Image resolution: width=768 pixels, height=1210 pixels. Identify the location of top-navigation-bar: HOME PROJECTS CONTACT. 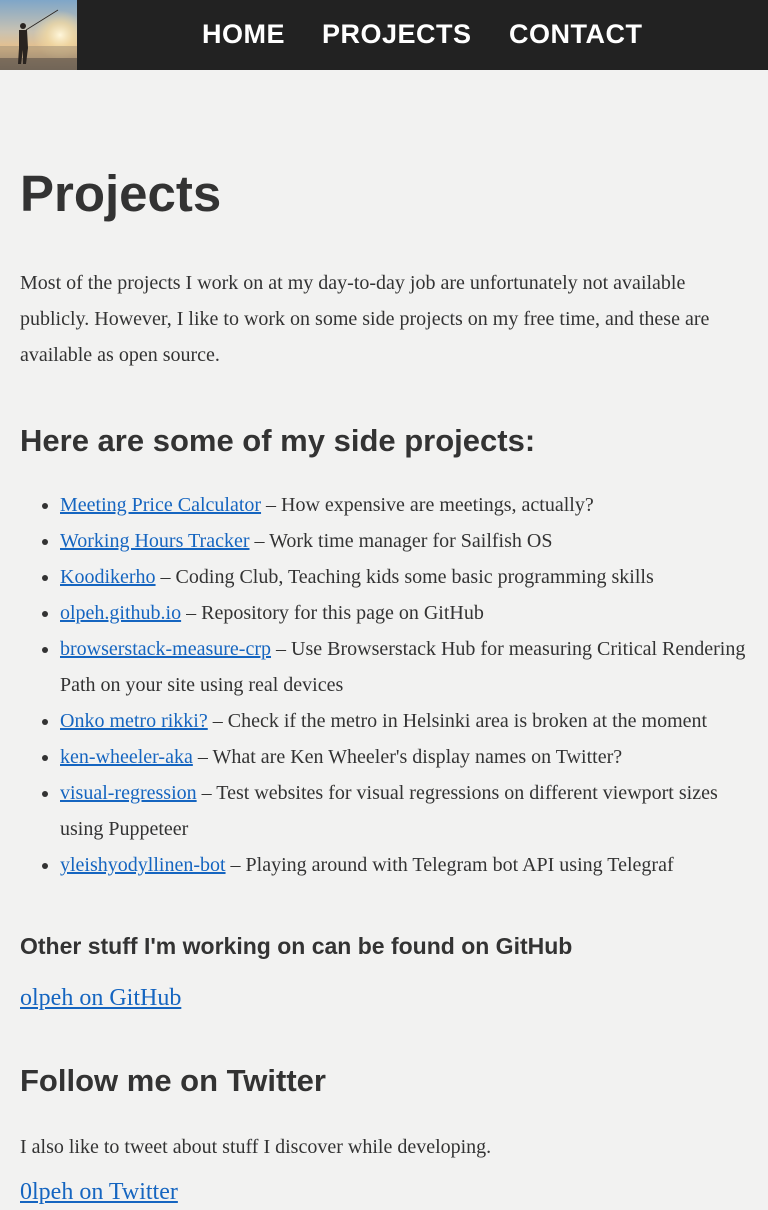
(384, 35).